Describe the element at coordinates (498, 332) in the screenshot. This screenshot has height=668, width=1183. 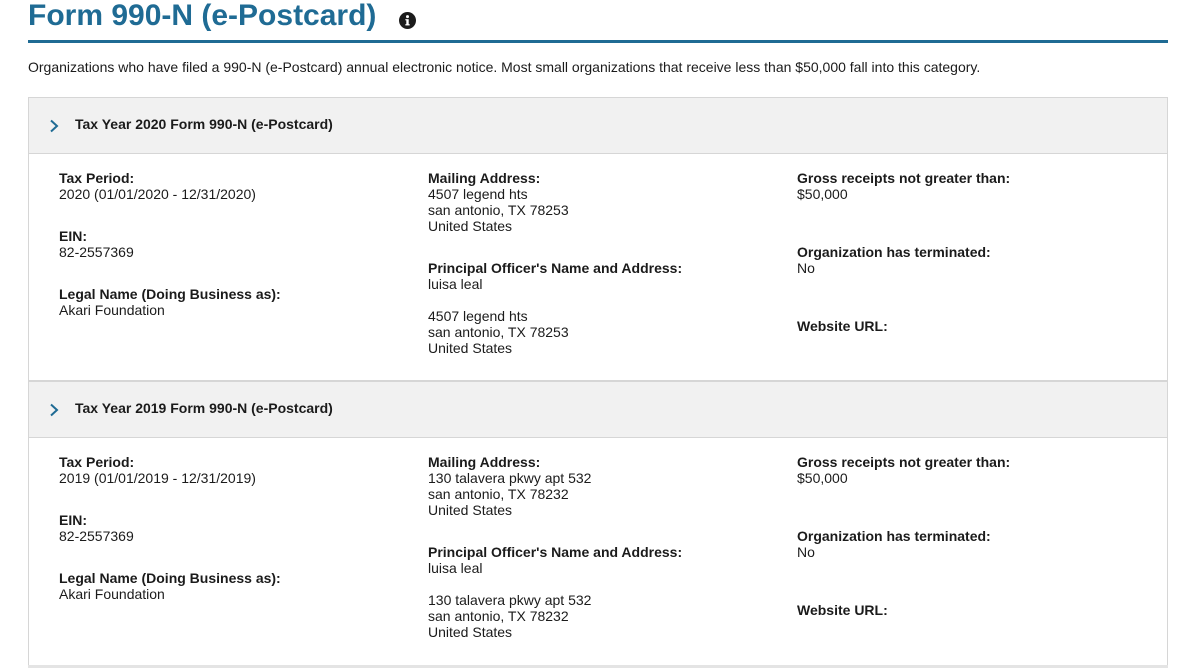
I see `officer-address-line: san antonio, TX 78253` at that location.